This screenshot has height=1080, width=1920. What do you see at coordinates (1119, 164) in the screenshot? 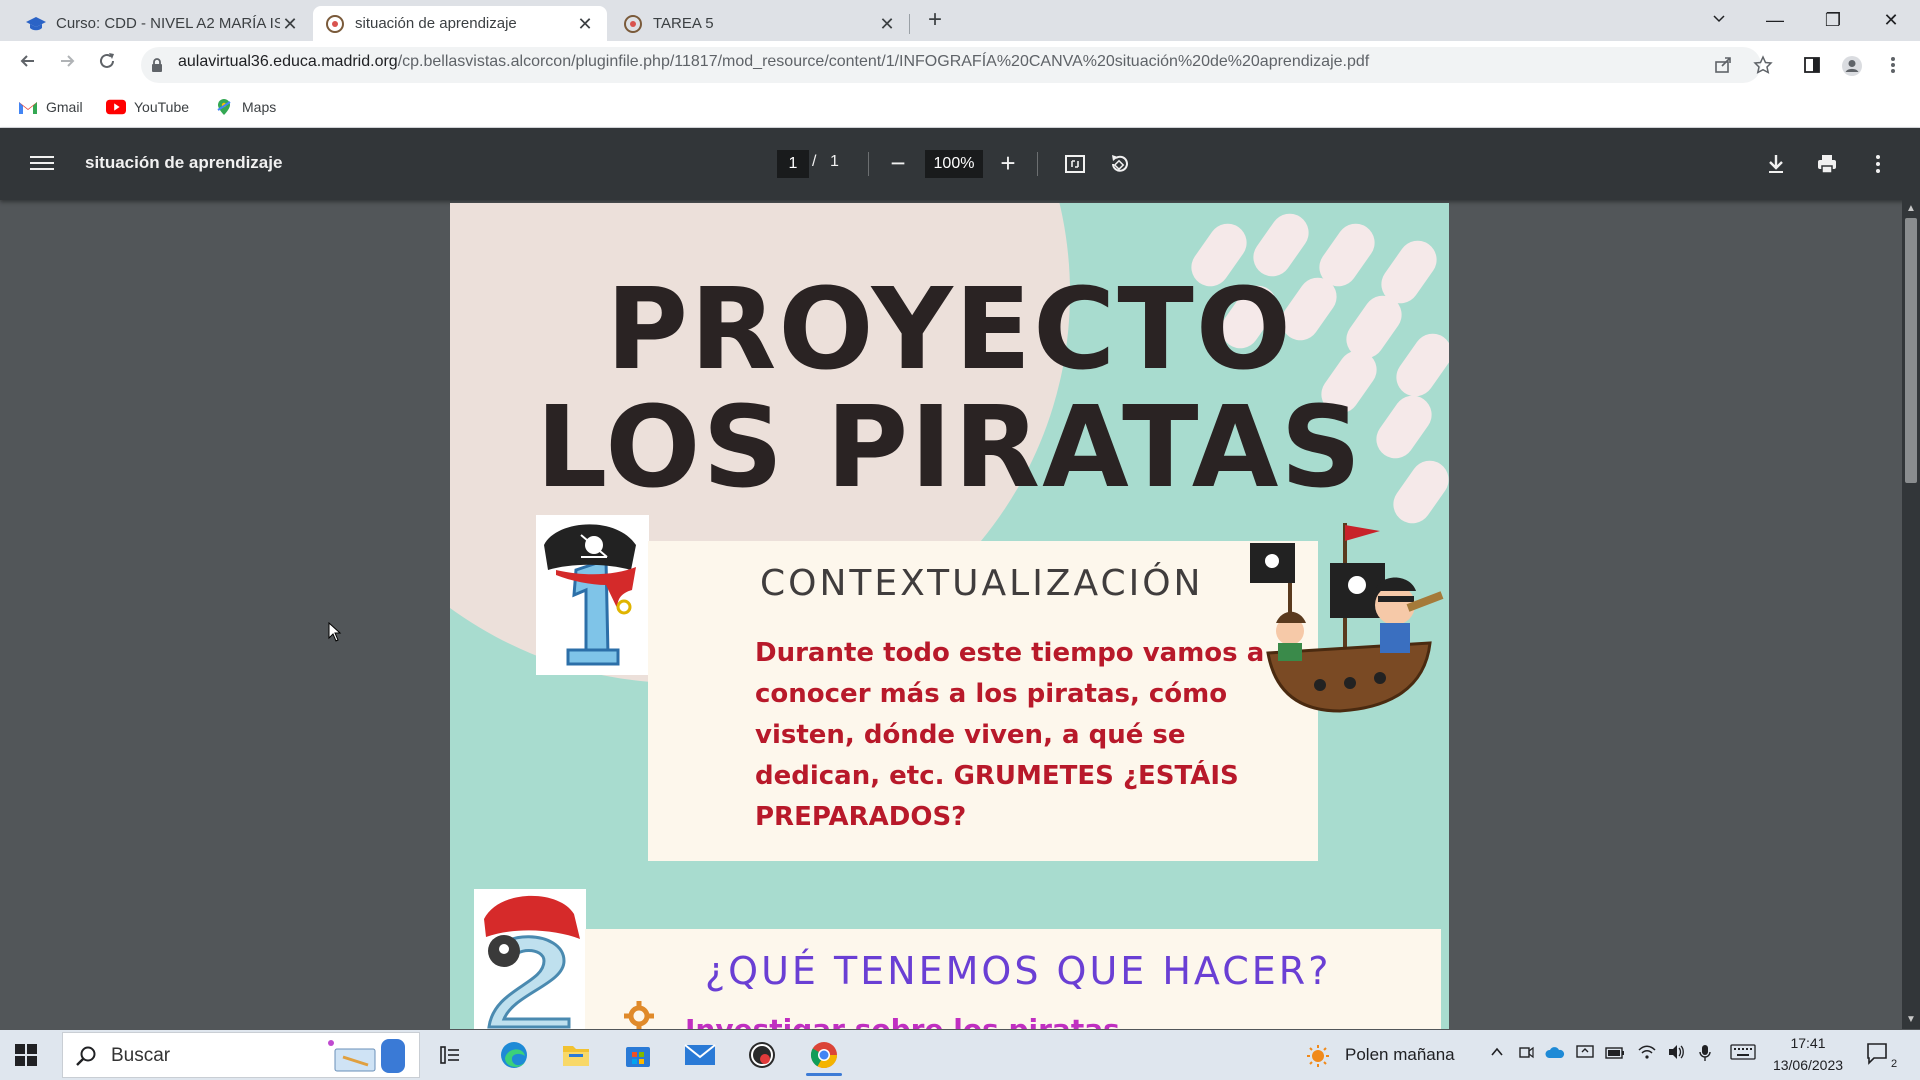
I see `rotate-icon` at bounding box center [1119, 164].